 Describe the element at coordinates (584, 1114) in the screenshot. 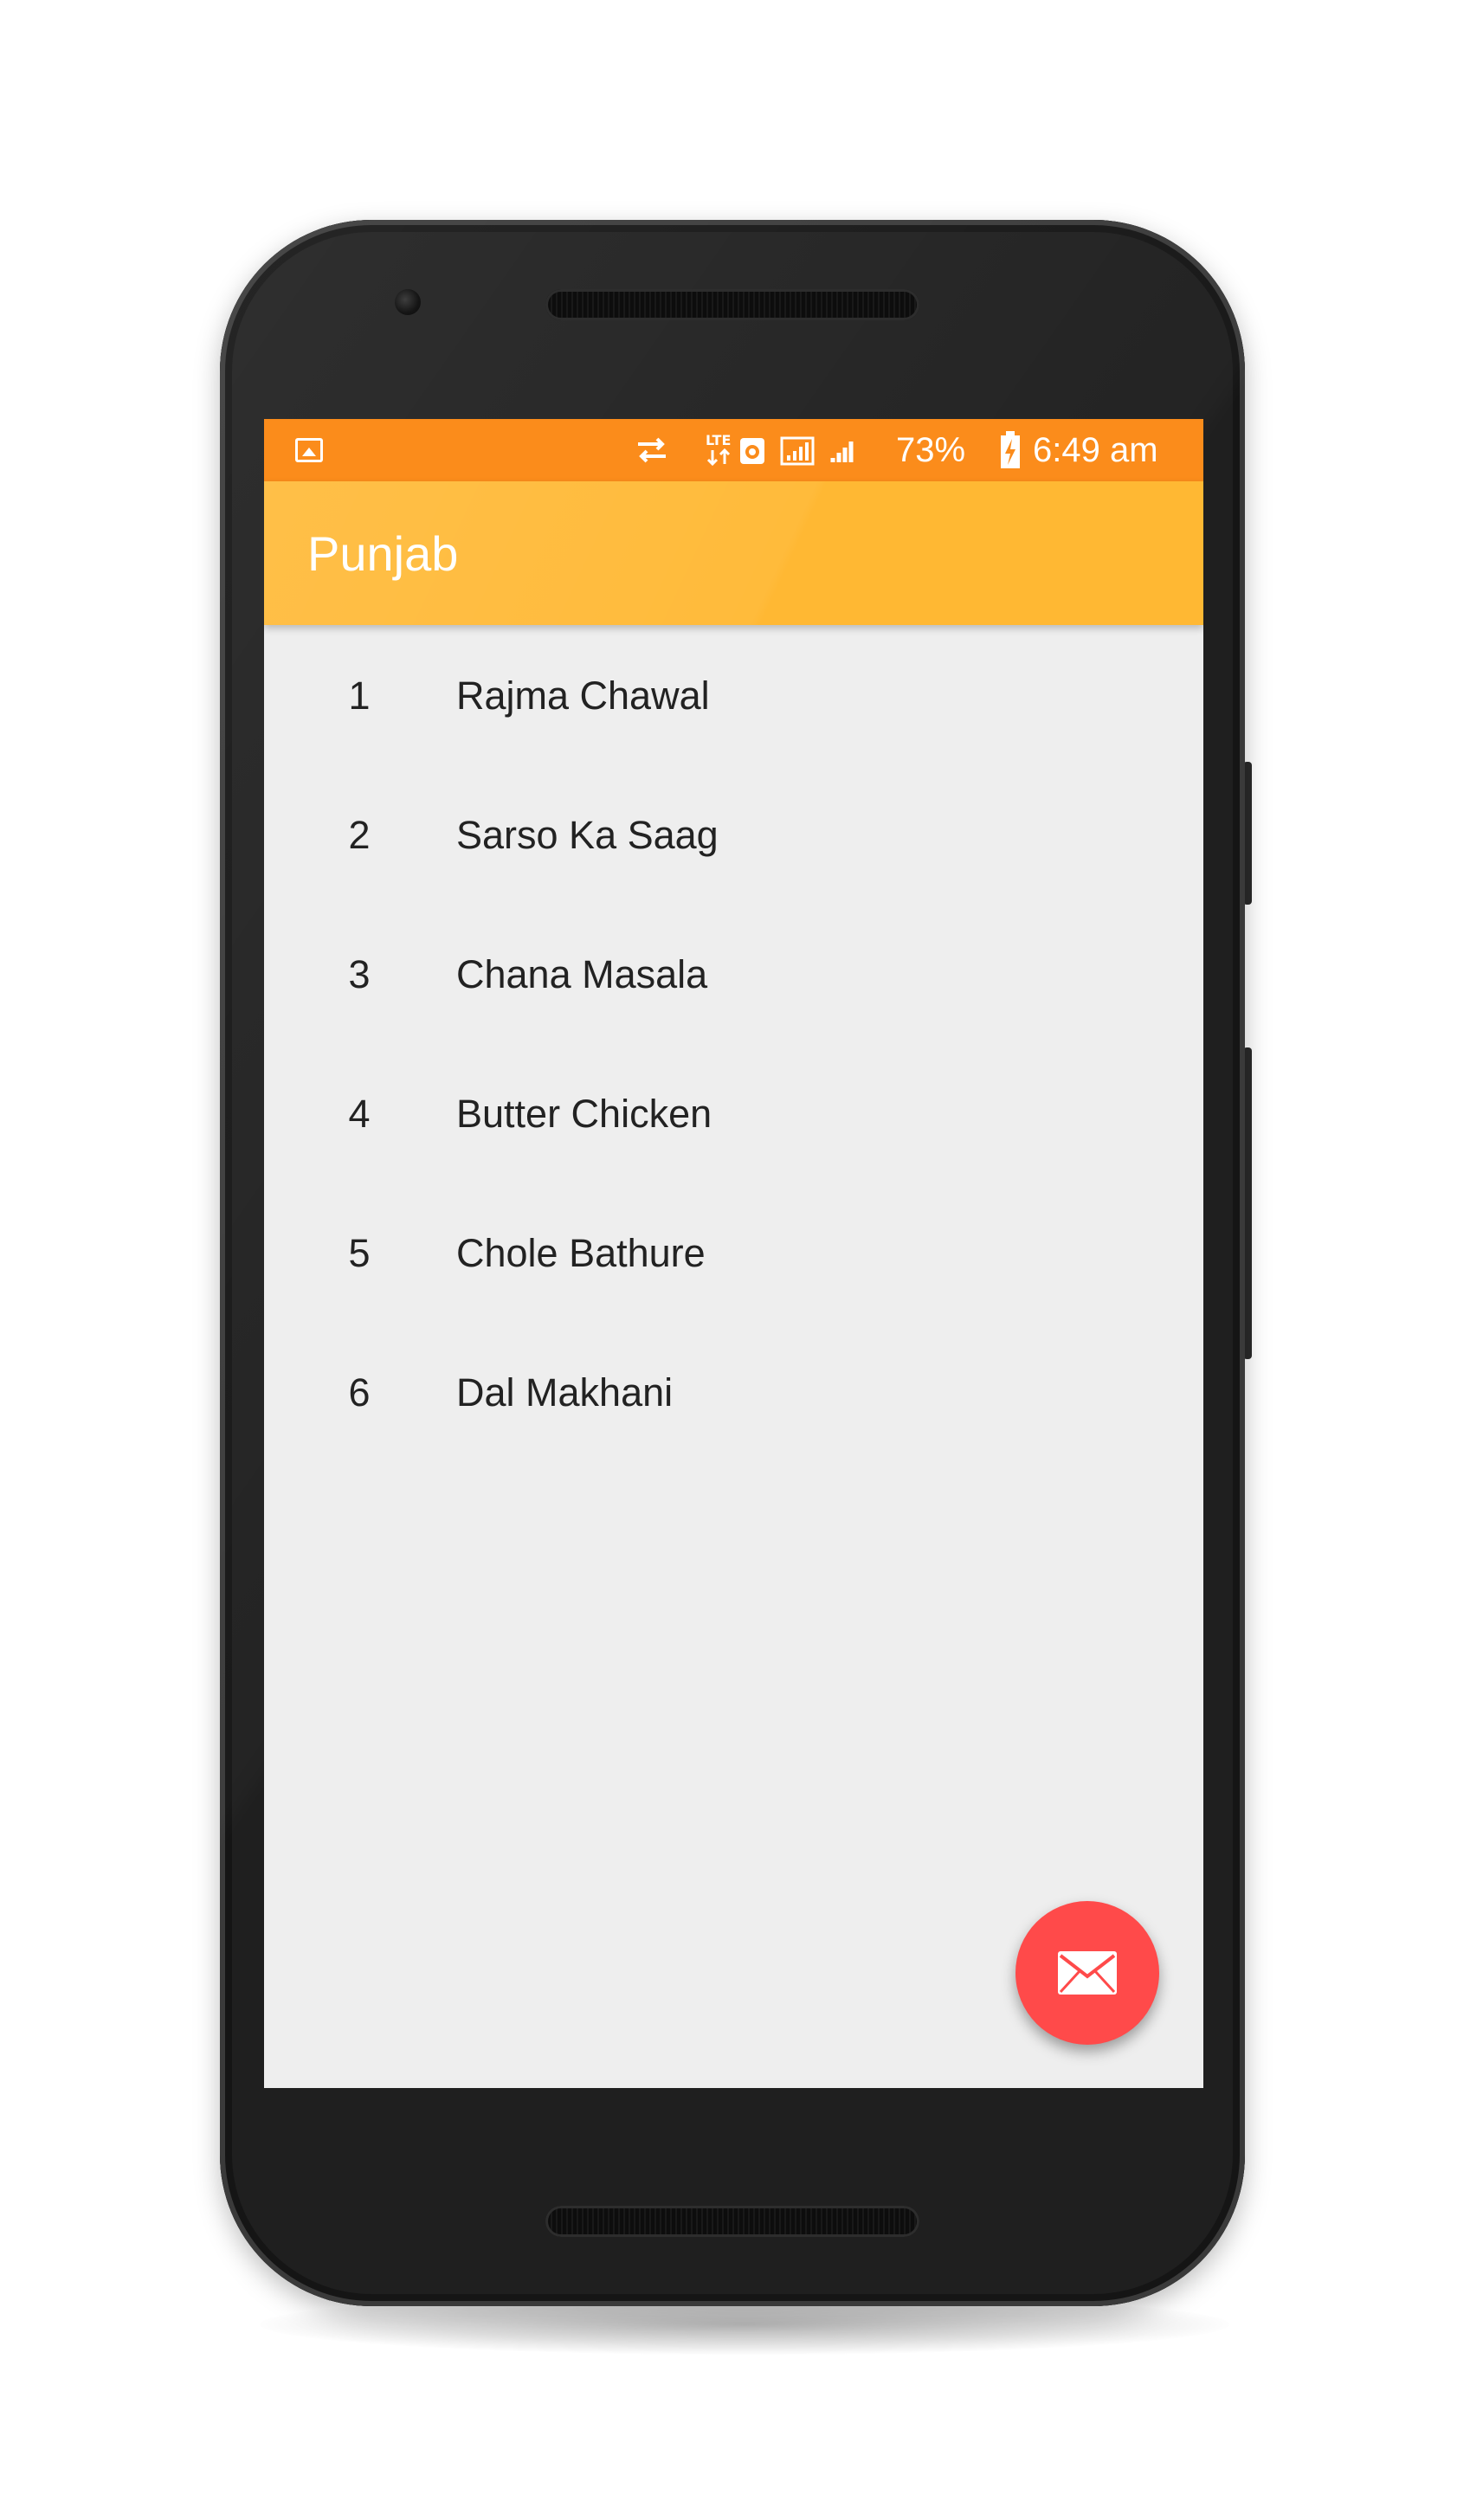

I see `item-name: Butter Chicken` at that location.